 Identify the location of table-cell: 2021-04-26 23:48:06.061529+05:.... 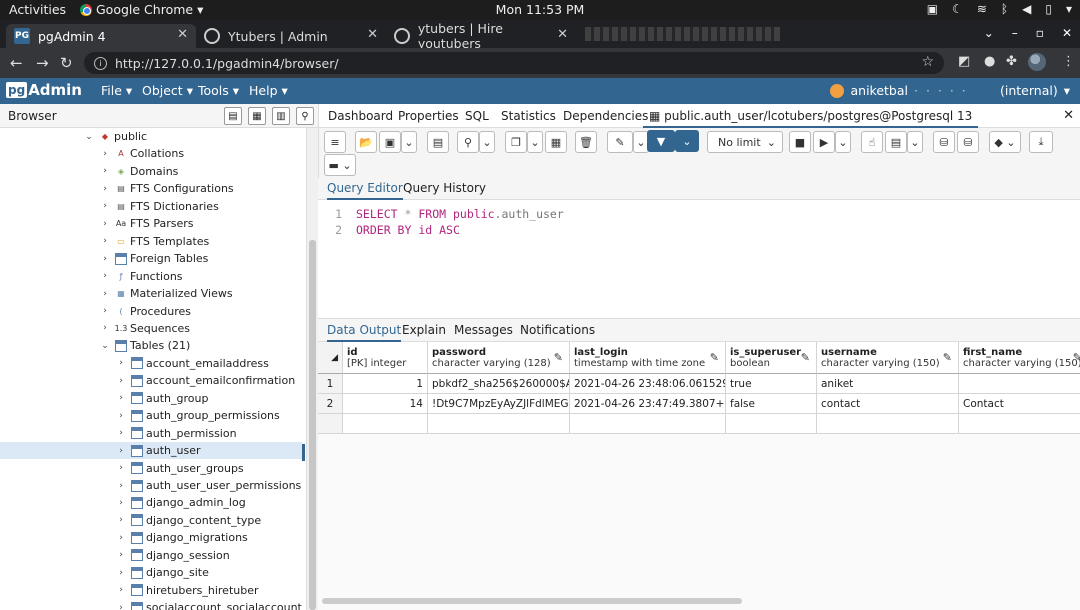
(648, 384).